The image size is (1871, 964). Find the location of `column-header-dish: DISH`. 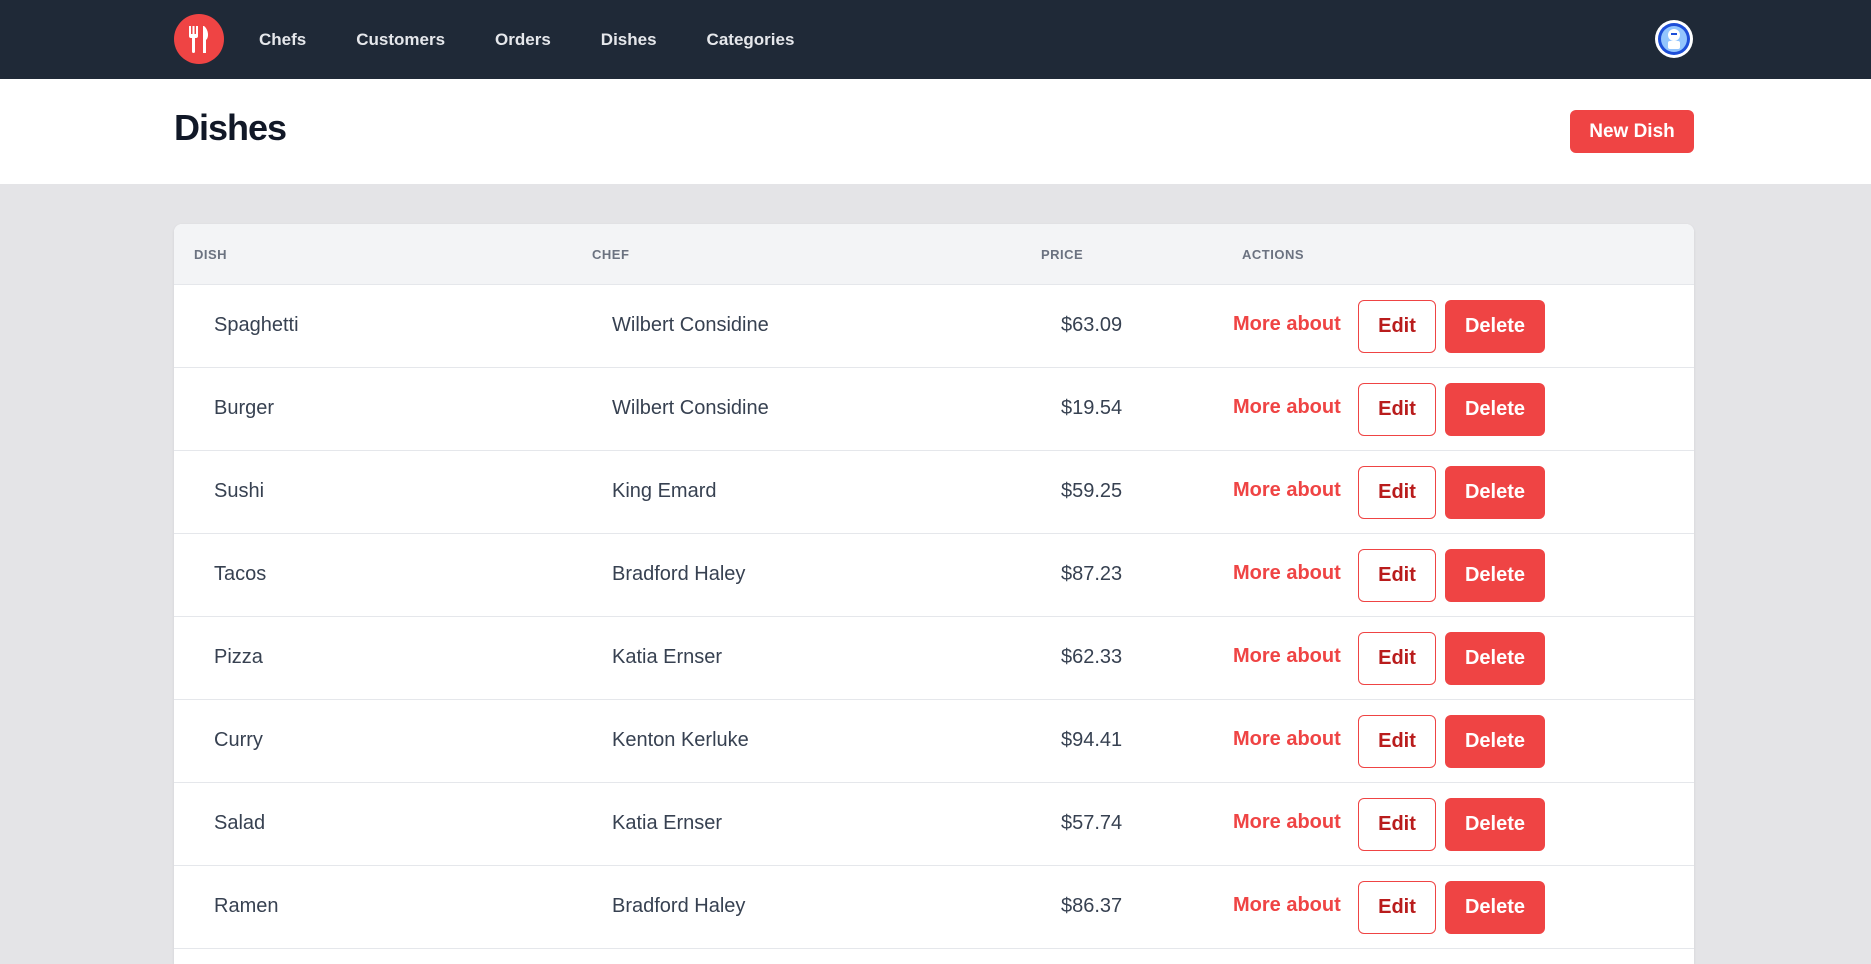

column-header-dish: DISH is located at coordinates (211, 254).